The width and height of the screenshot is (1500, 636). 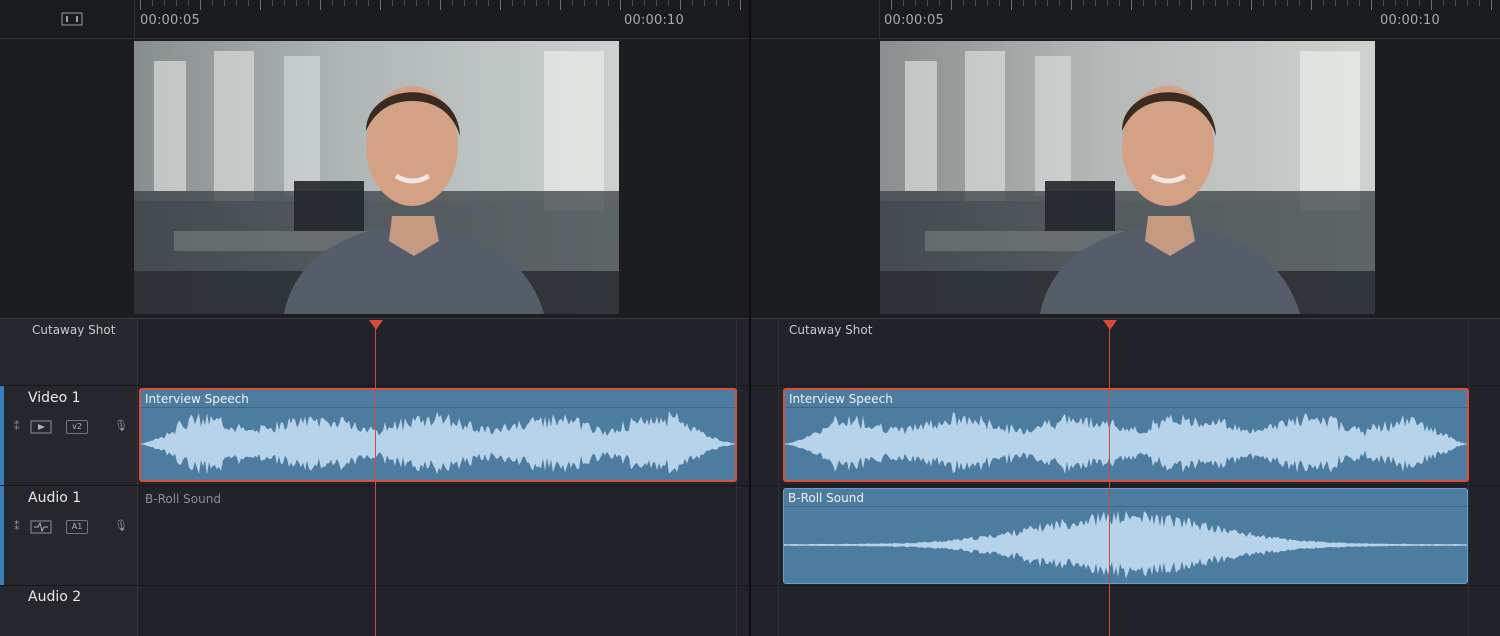 I want to click on track-label-video1: Video 1, so click(x=54, y=398).